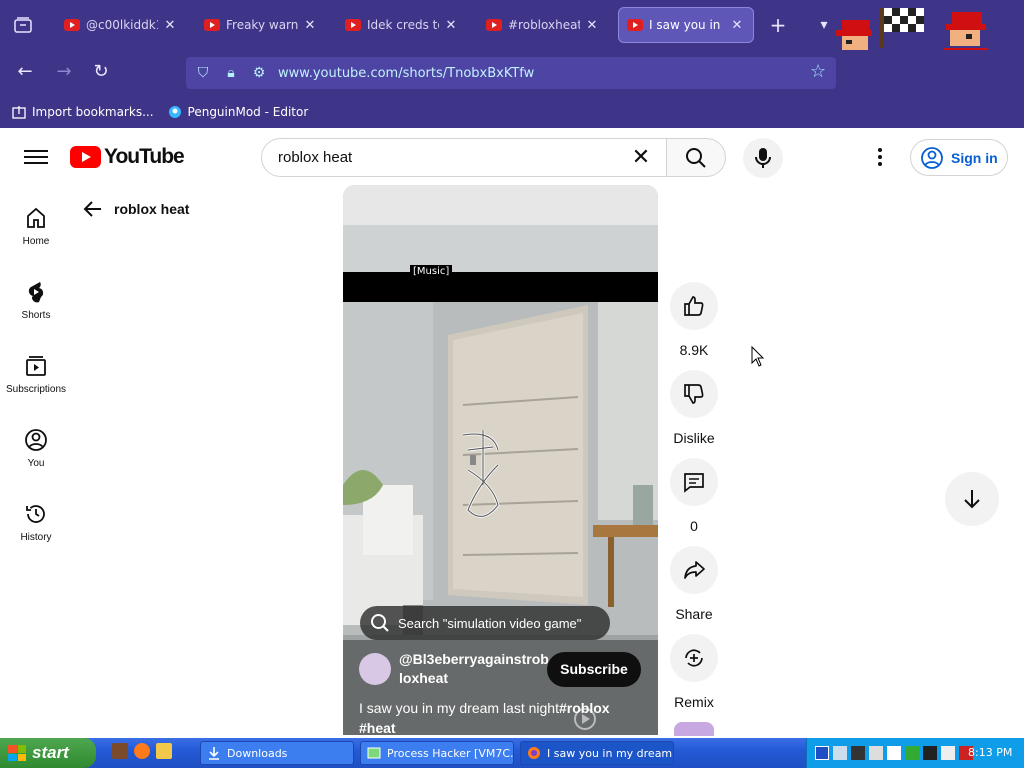 This screenshot has width=1024, height=768. Describe the element at coordinates (257, 753) in the screenshot. I see `taskbar-window-title: Downloads` at that location.